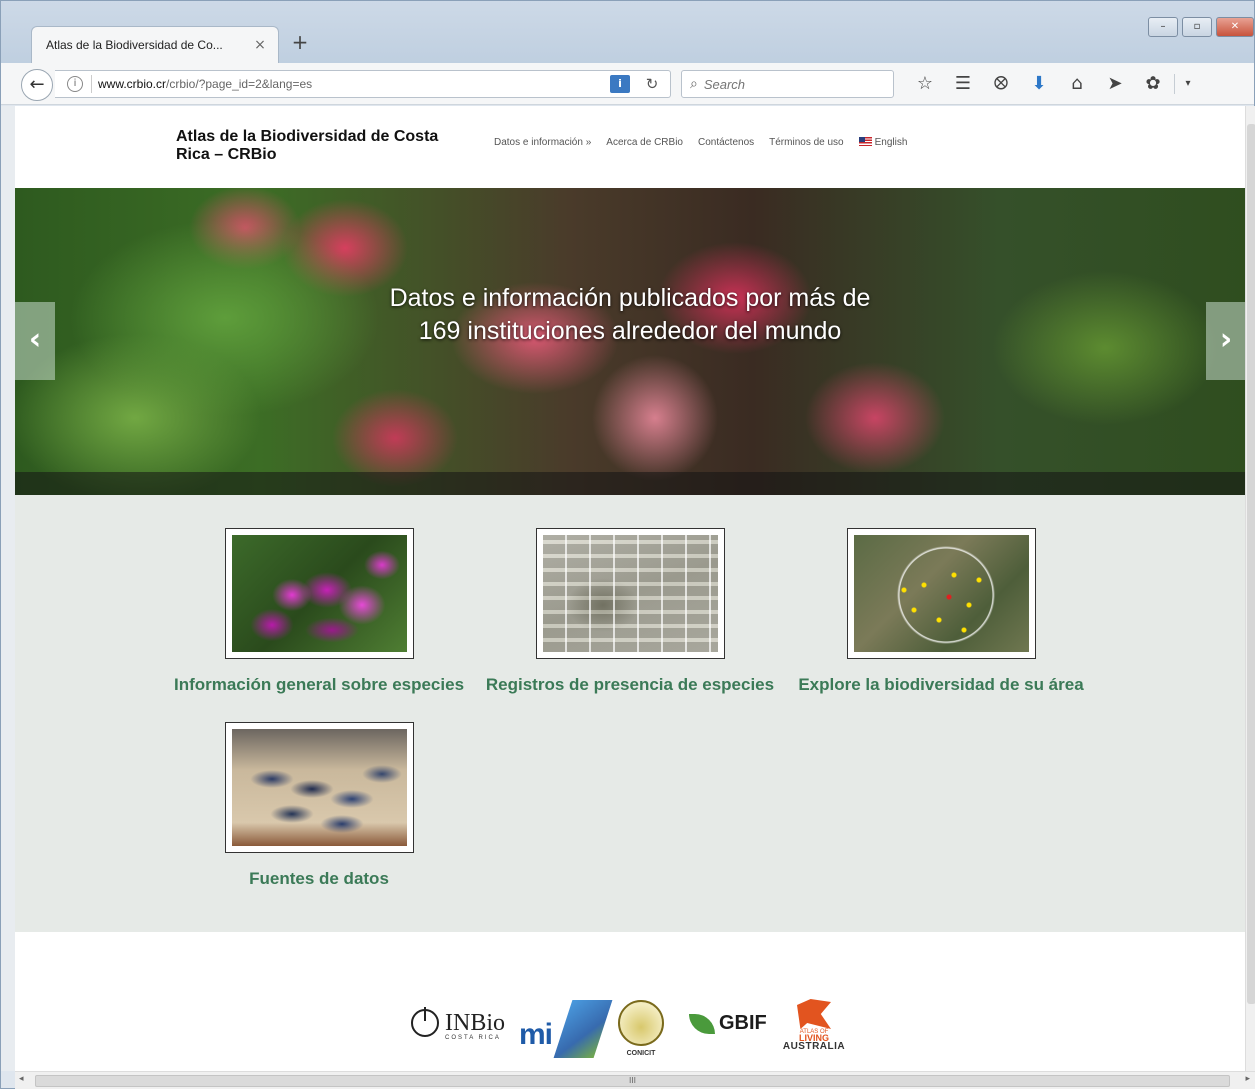 This screenshot has height=1089, width=1255. I want to click on inbio-logo: INBio COSTA RICA, so click(458, 1024).